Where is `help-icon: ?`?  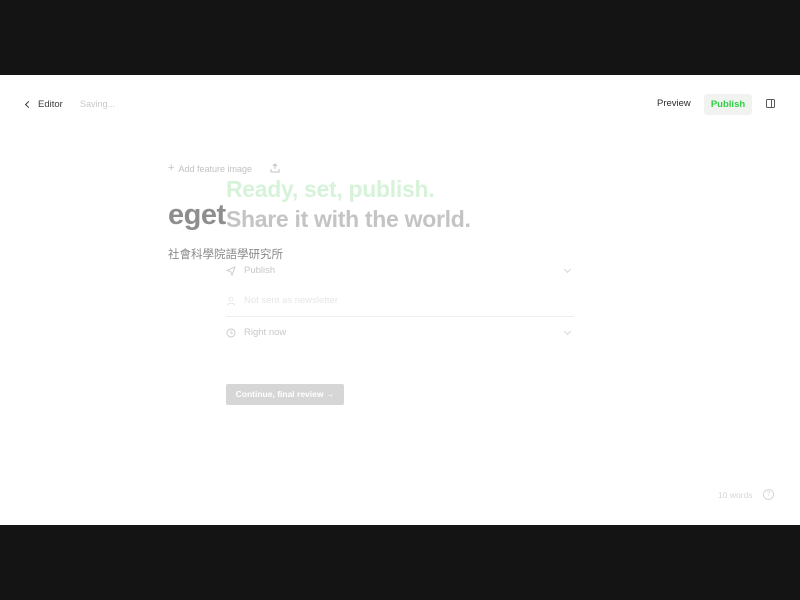 help-icon: ? is located at coordinates (768, 494).